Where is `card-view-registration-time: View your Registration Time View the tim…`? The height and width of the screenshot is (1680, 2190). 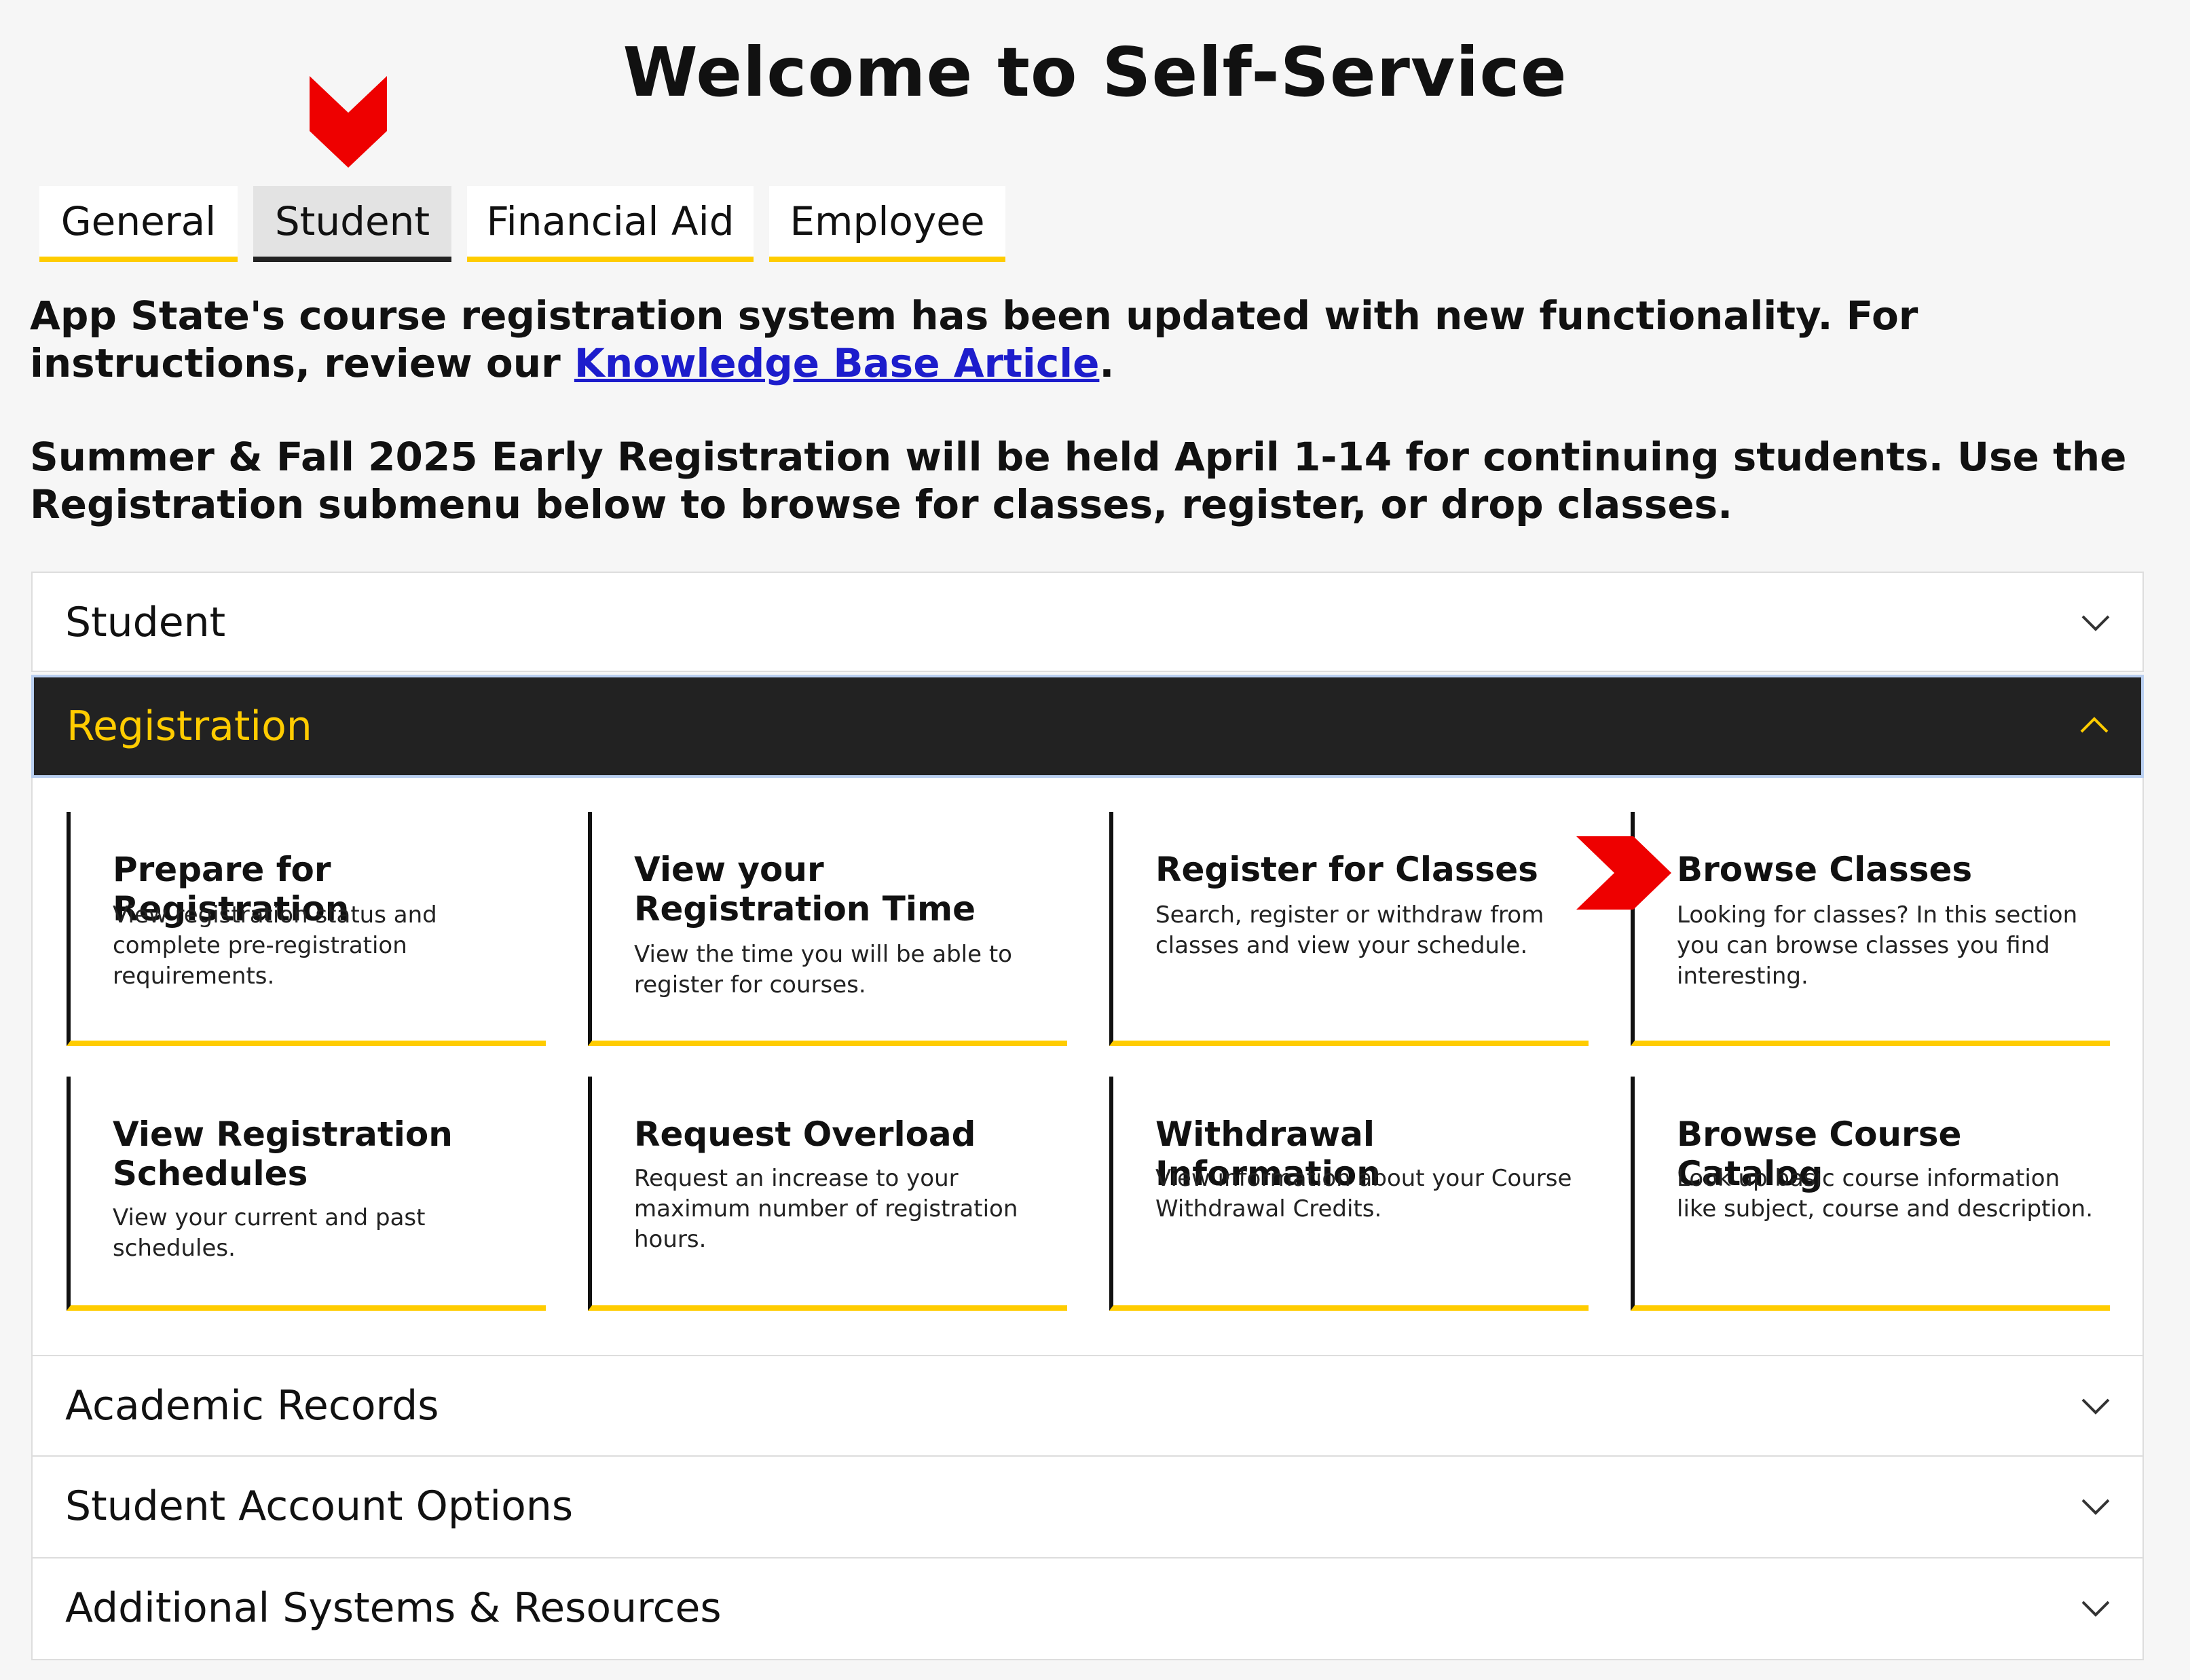
card-view-registration-time: View your Registration Time View the tim… is located at coordinates (827, 929).